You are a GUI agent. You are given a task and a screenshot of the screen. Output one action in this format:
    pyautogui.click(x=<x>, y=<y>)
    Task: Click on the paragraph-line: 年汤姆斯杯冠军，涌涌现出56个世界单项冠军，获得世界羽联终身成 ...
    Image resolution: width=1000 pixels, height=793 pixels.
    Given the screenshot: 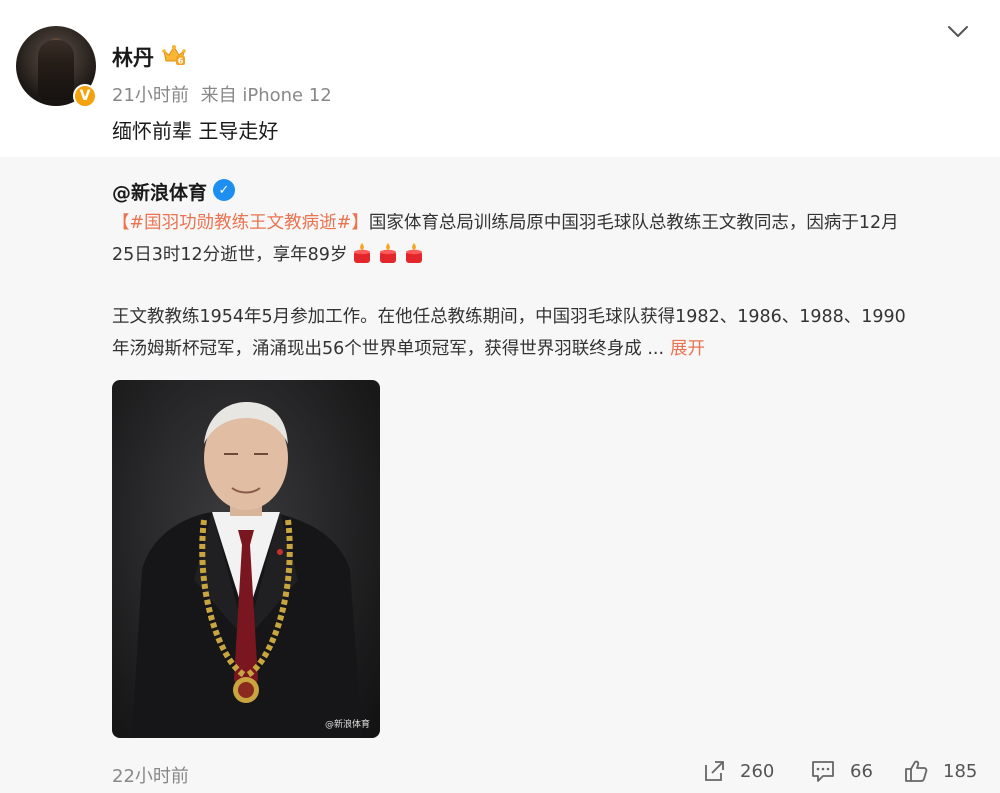 What is the action you would take?
    pyautogui.click(x=388, y=349)
    